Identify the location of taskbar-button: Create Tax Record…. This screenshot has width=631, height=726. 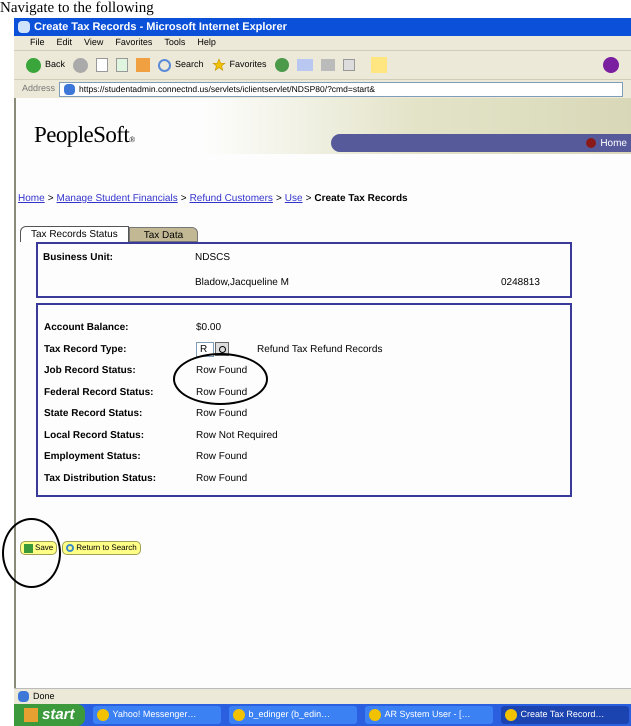
(564, 715).